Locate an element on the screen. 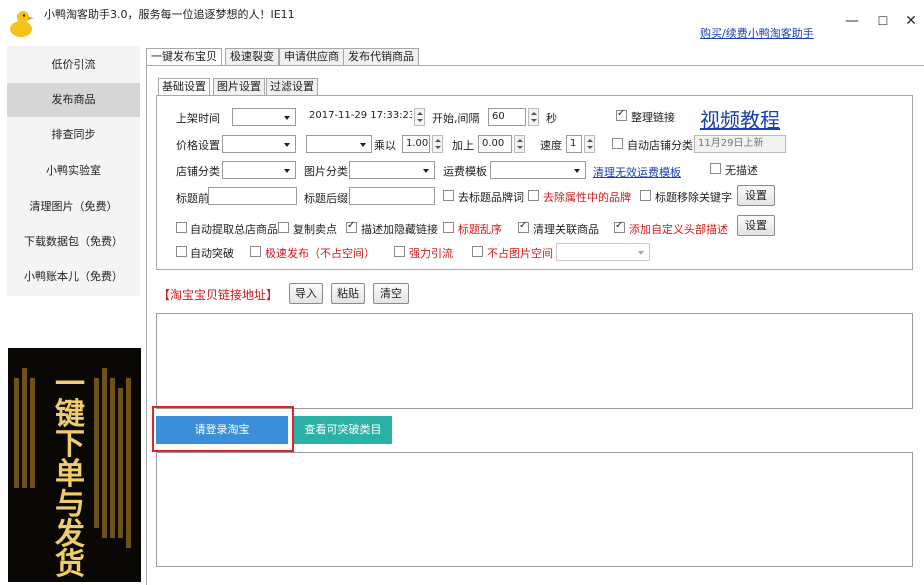  clear-button: 清空 is located at coordinates (391, 293).